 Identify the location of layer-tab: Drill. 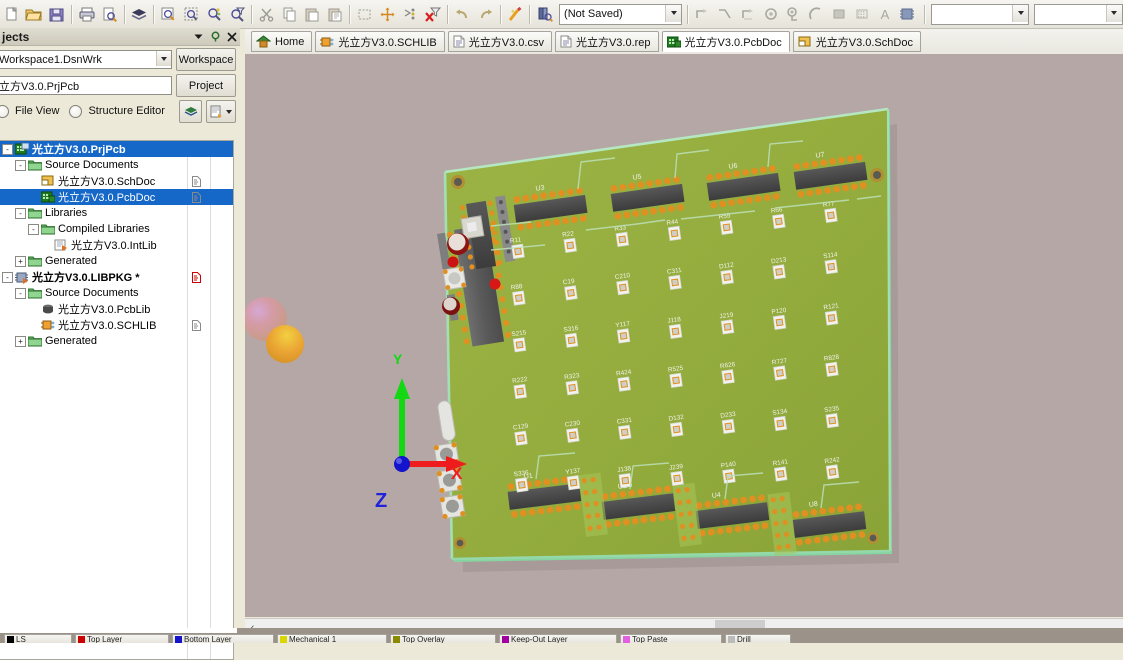
(758, 638).